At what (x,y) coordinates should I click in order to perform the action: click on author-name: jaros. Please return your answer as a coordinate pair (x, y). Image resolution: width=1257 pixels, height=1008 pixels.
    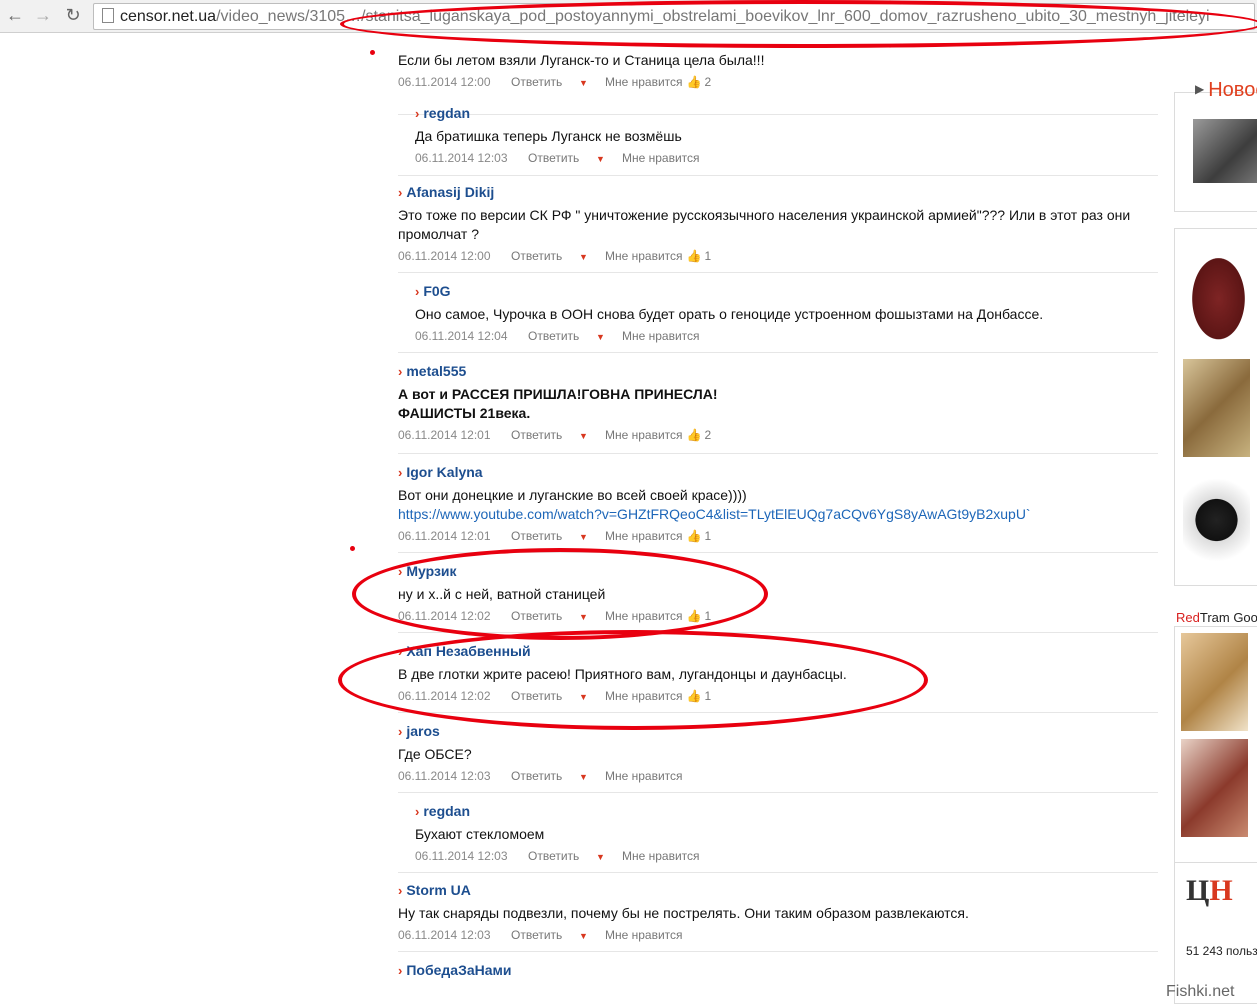
    Looking at the image, I should click on (422, 731).